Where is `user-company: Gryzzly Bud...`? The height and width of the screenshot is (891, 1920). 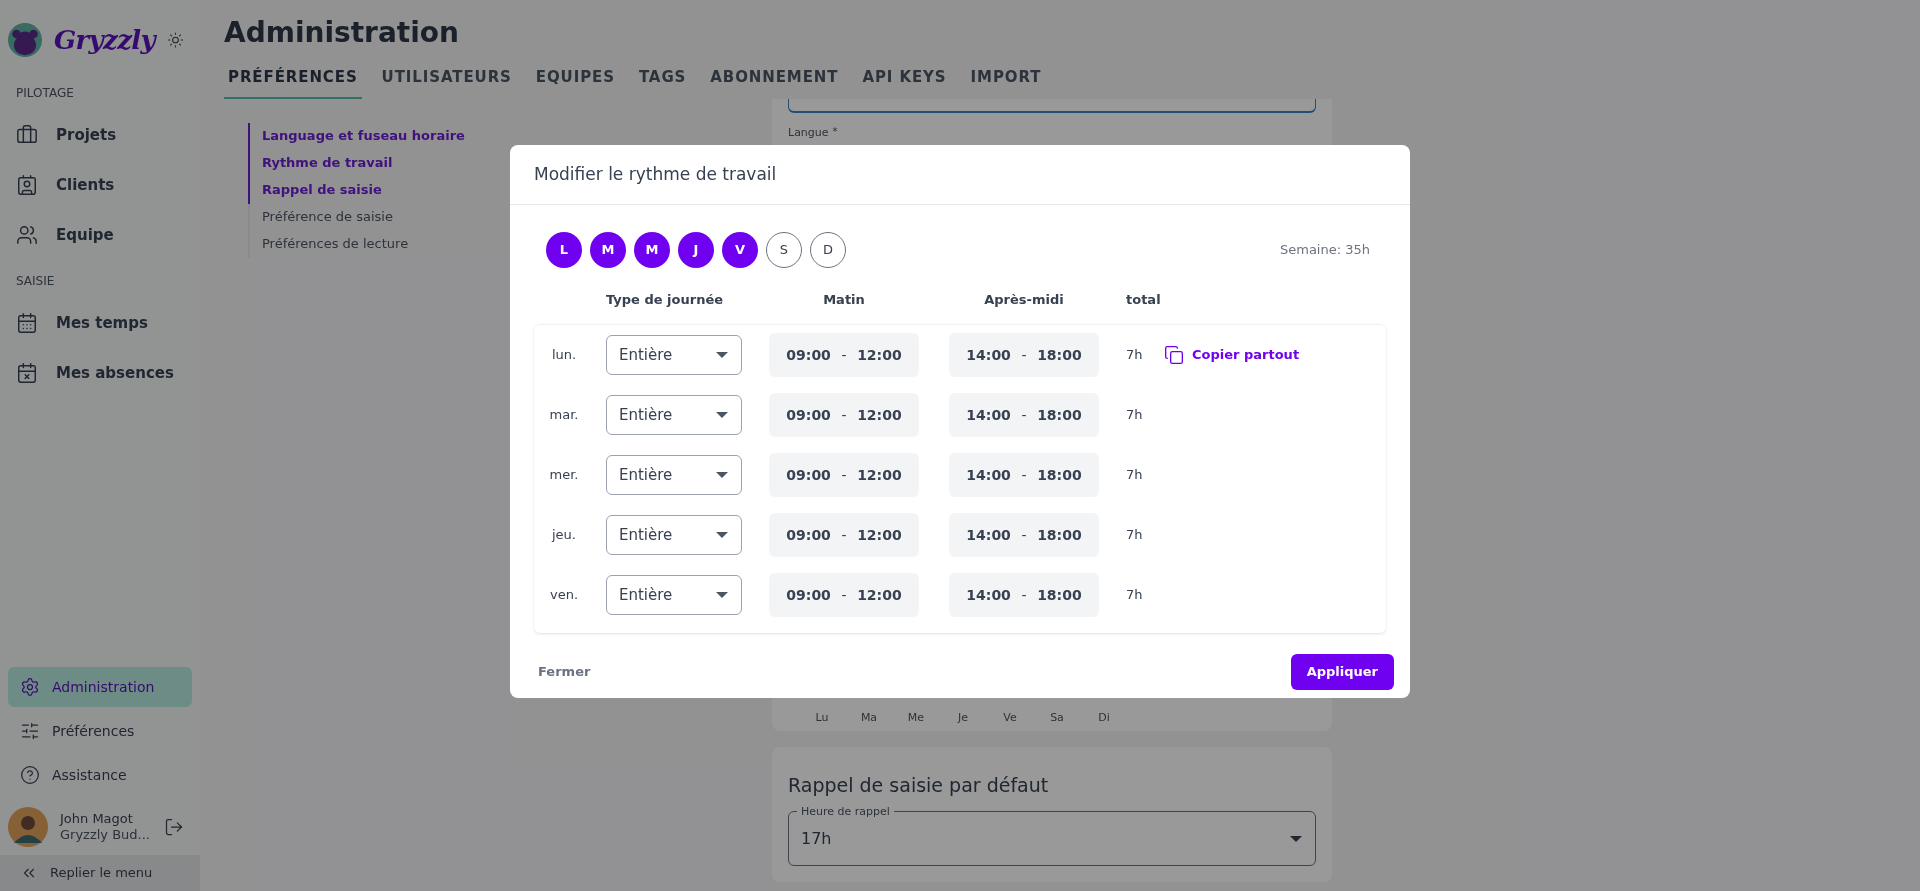
user-company: Gryzzly Bud... is located at coordinates (105, 835).